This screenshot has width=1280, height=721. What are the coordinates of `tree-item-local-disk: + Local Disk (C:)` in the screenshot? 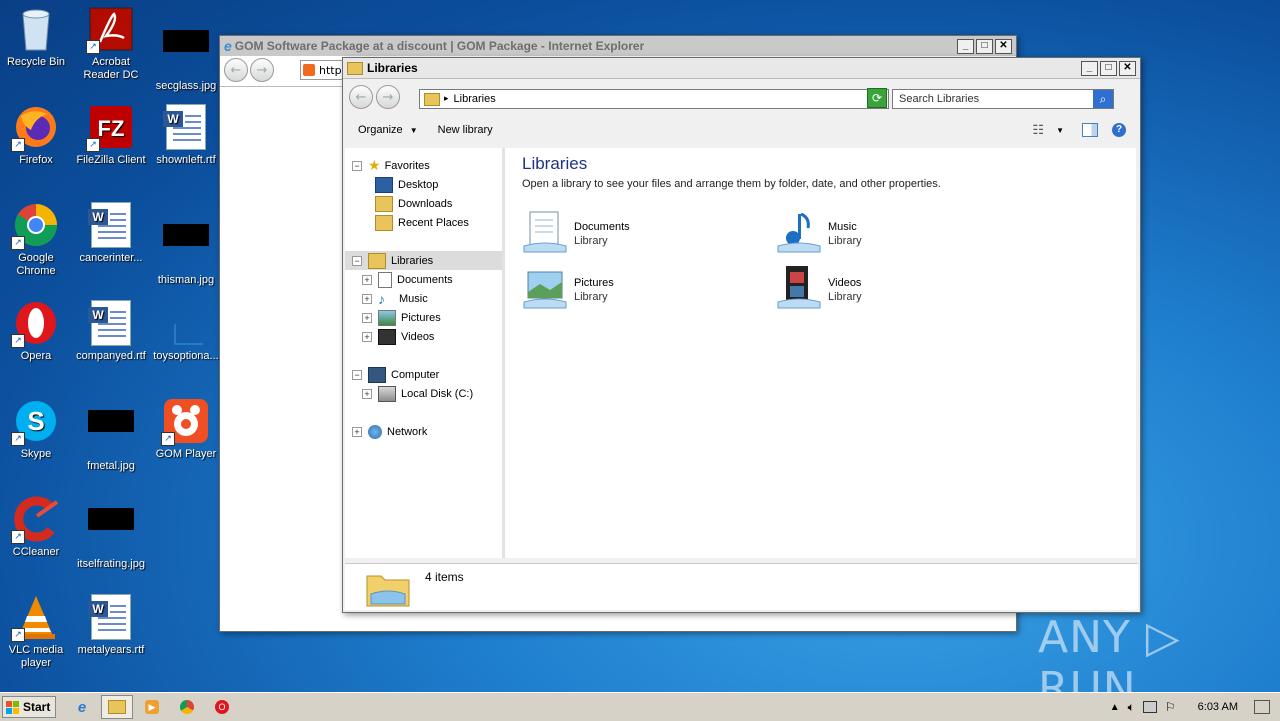 It's located at (417, 393).